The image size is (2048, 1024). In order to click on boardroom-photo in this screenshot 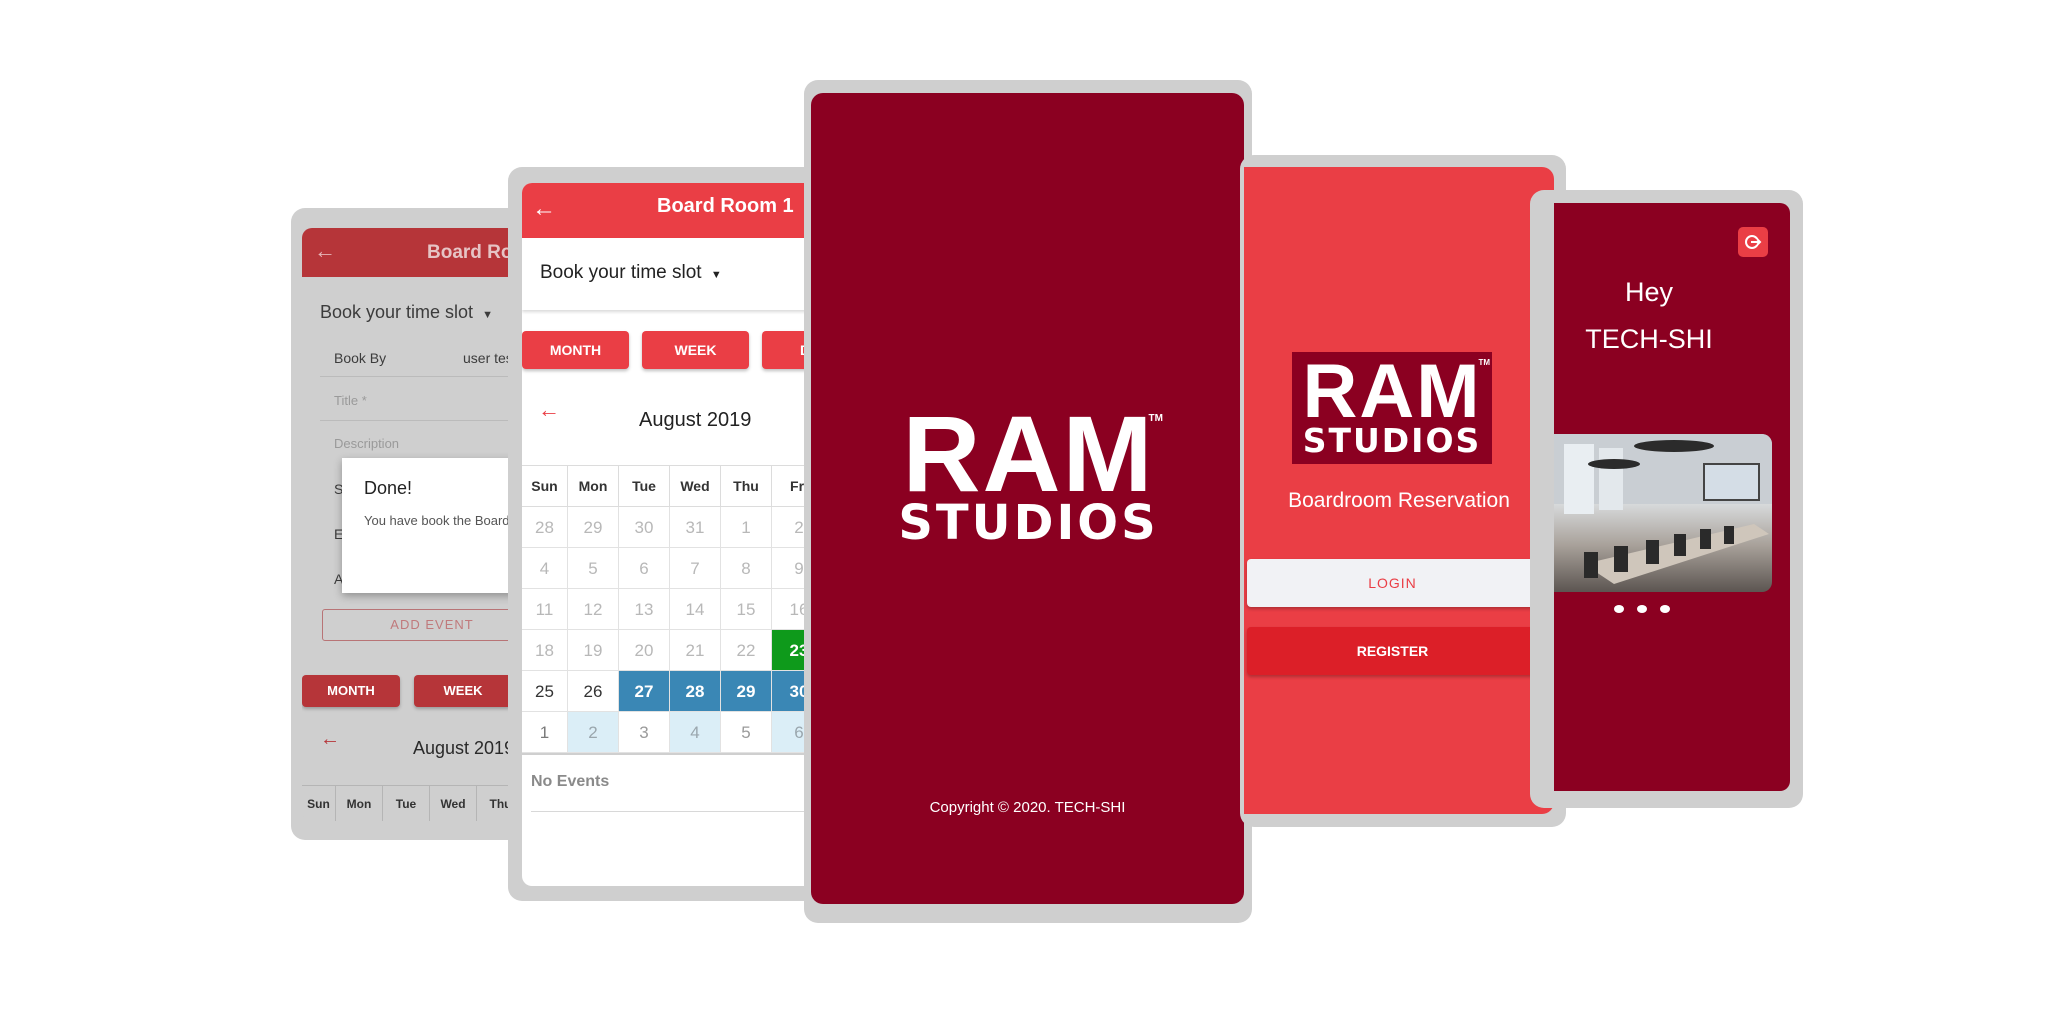, I will do `click(1663, 513)`.